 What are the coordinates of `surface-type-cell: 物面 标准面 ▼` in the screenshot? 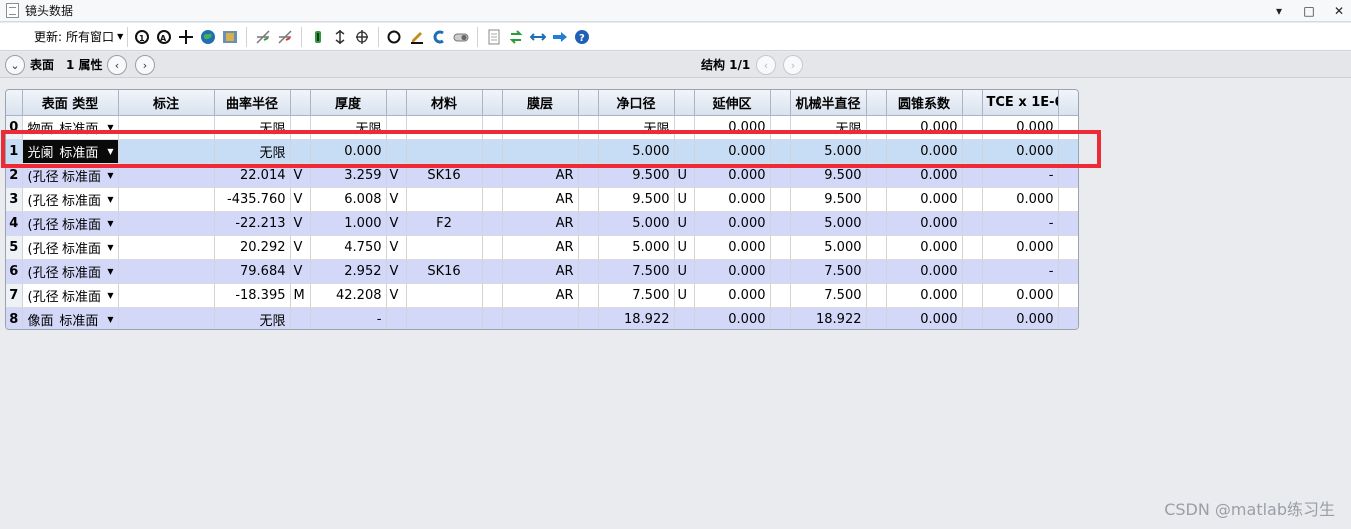 It's located at (70, 127).